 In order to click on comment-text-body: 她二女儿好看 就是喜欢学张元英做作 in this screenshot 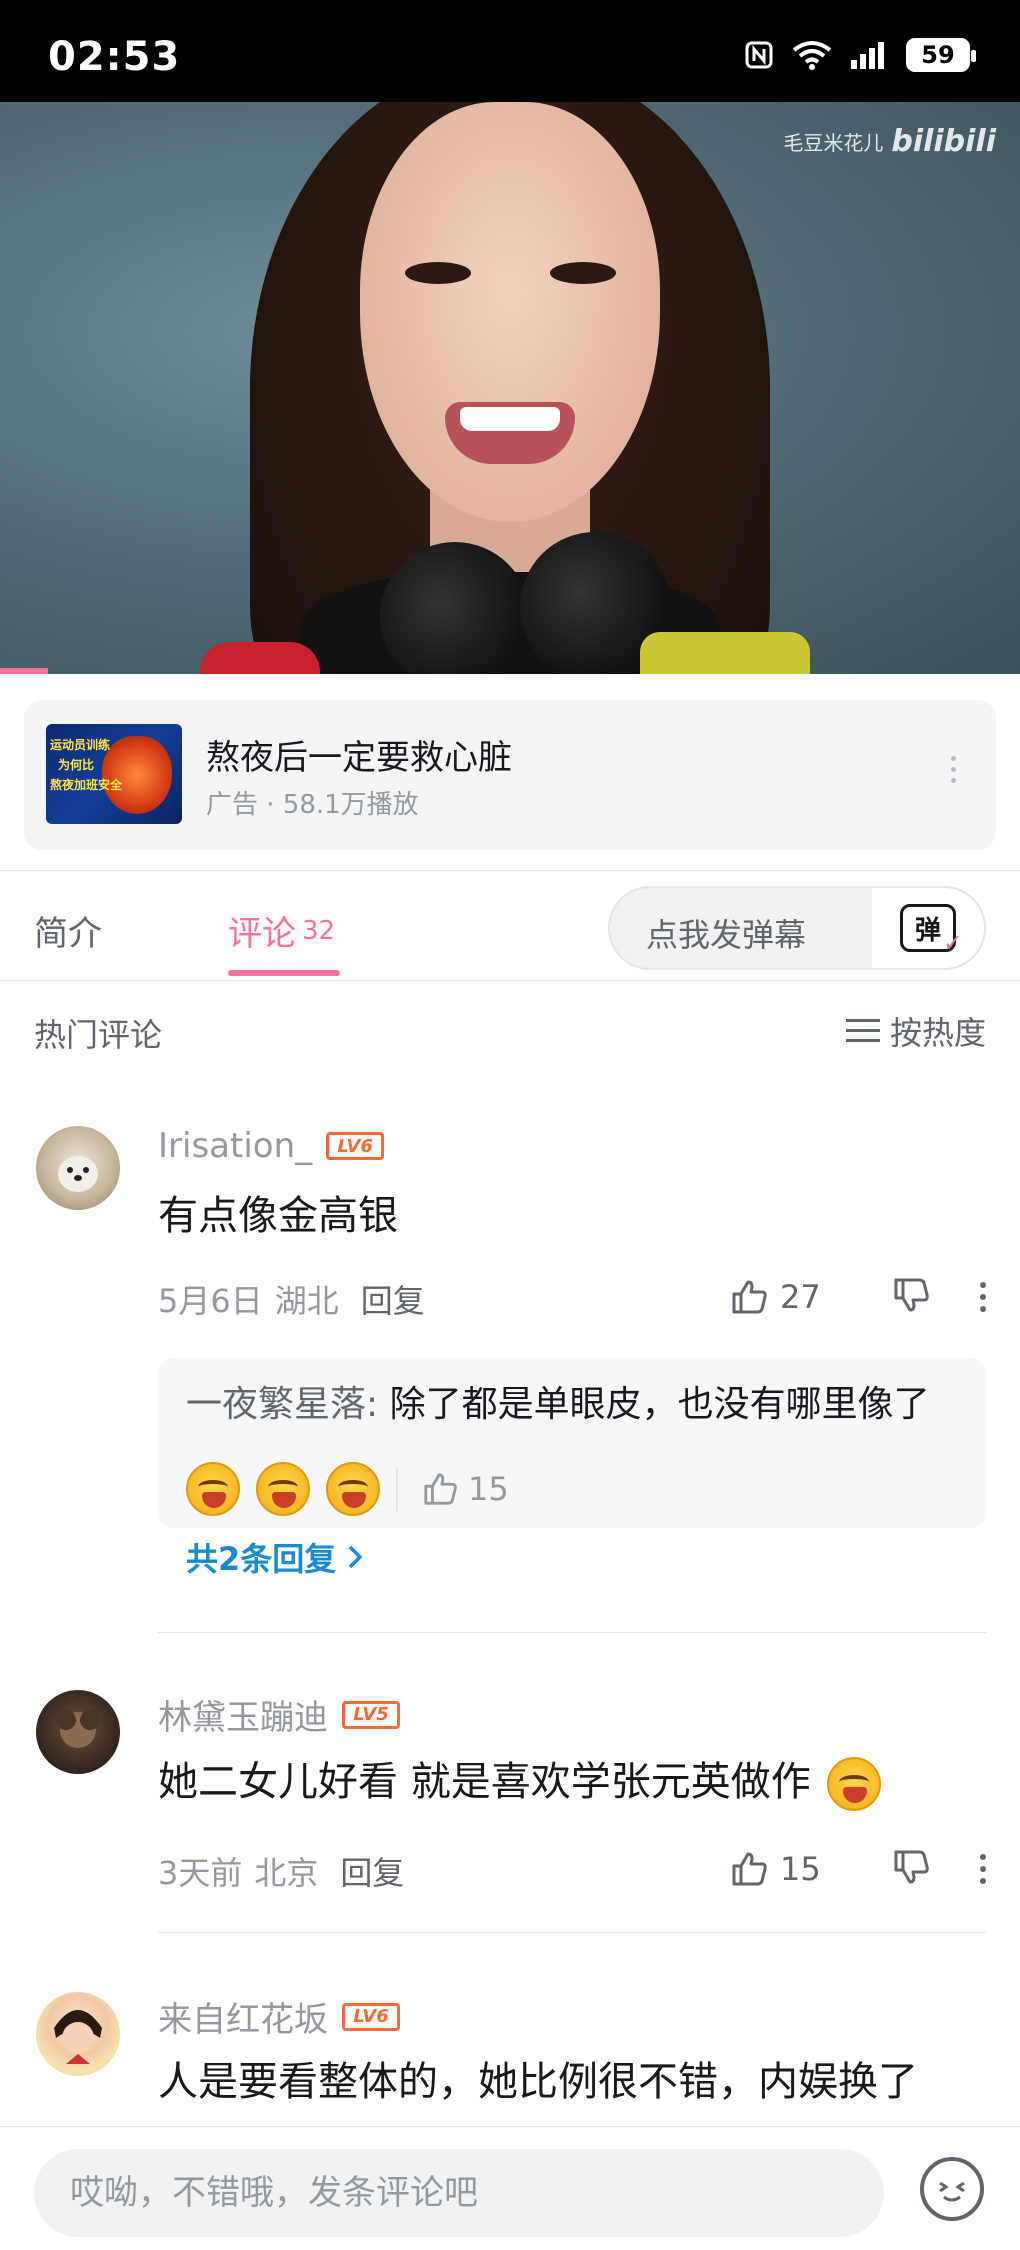, I will do `click(484, 1782)`.